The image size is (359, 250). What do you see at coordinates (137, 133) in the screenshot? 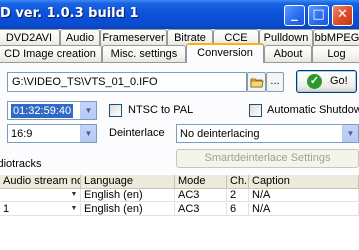
I see `deinterlace-label: Deinterlace` at bounding box center [137, 133].